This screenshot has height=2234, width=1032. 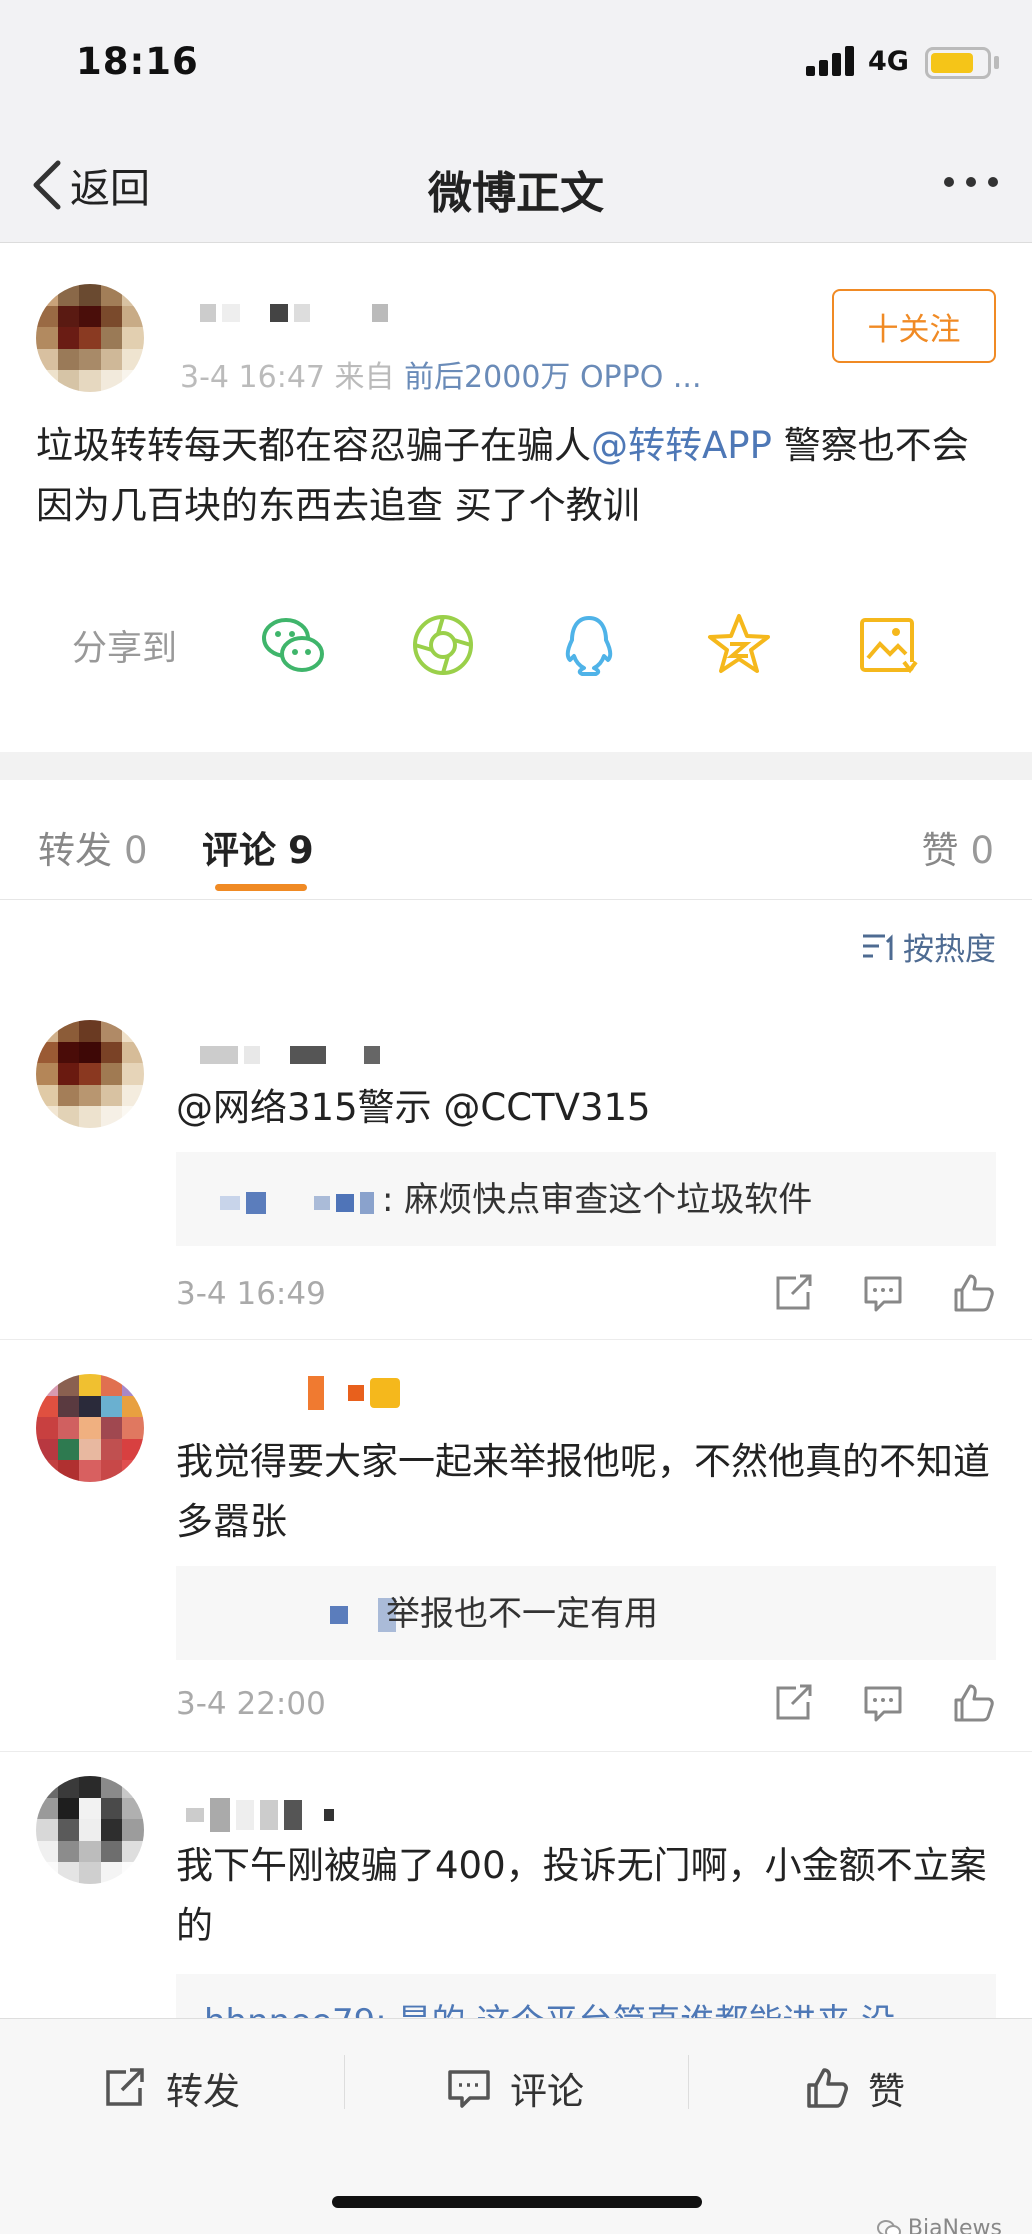 What do you see at coordinates (586, 1108) in the screenshot?
I see `comment-text: @网络315警示 @CCTV315` at bounding box center [586, 1108].